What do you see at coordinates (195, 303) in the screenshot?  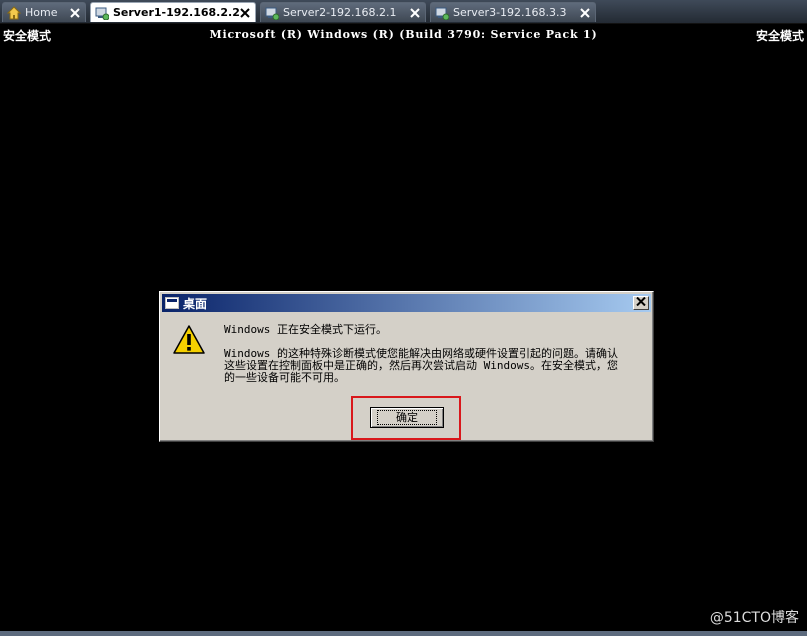 I see `dialog-title: 桌面` at bounding box center [195, 303].